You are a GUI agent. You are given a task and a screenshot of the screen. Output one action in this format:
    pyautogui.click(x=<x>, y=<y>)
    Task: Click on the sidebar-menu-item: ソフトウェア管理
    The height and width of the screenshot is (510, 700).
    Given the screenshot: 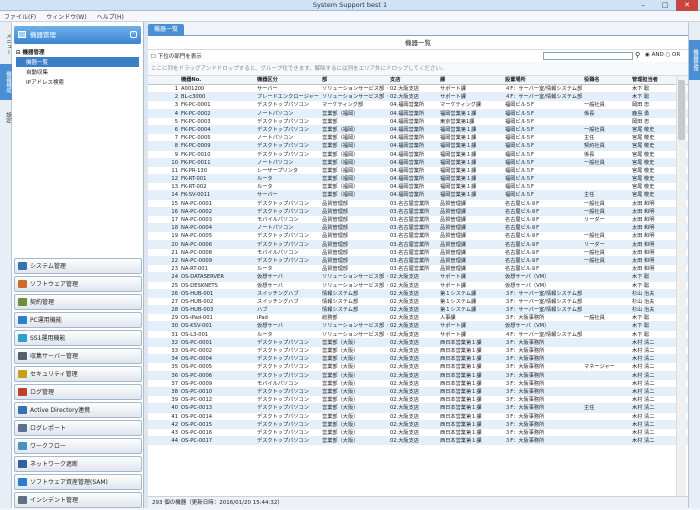 What is the action you would take?
    pyautogui.click(x=78, y=284)
    